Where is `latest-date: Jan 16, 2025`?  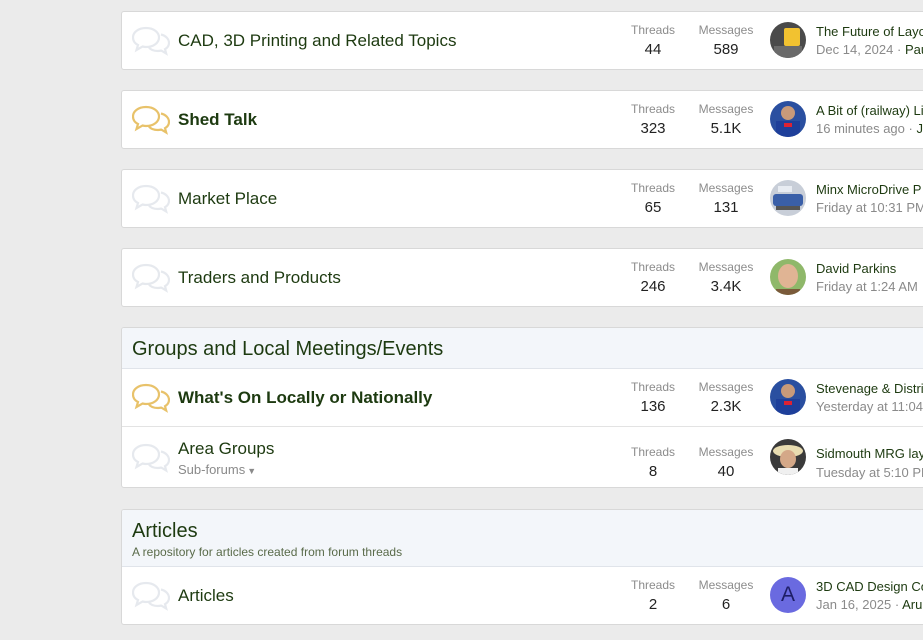
latest-date: Jan 16, 2025 is located at coordinates (854, 604).